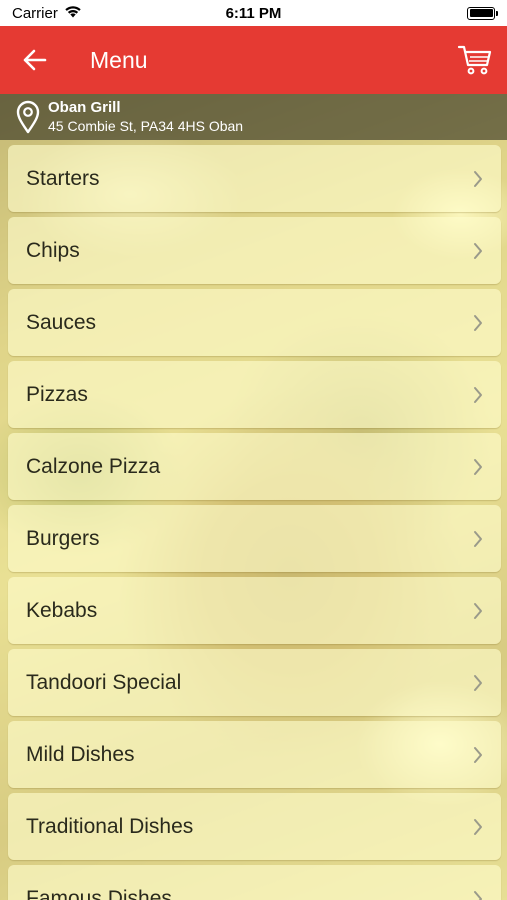 This screenshot has height=900, width=507. Describe the element at coordinates (110, 826) in the screenshot. I see `menu-category-label: Traditional Dishes` at that location.